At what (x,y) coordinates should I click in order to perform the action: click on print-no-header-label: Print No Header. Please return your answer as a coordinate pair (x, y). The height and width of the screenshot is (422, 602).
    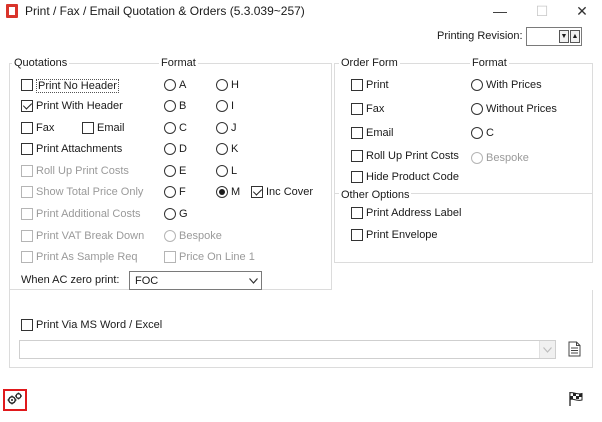
    Looking at the image, I should click on (77, 86).